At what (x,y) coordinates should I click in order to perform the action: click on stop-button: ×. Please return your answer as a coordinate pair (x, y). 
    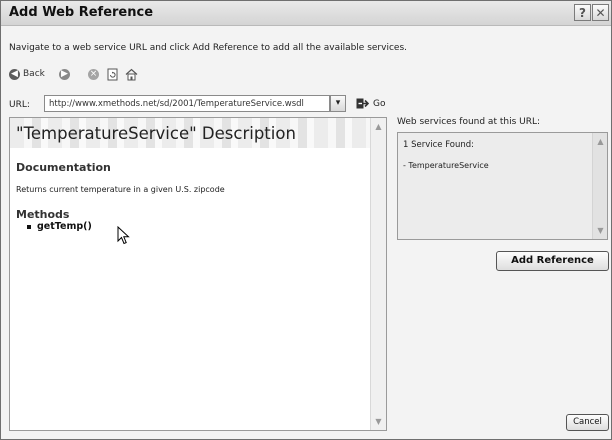
    Looking at the image, I should click on (93, 74).